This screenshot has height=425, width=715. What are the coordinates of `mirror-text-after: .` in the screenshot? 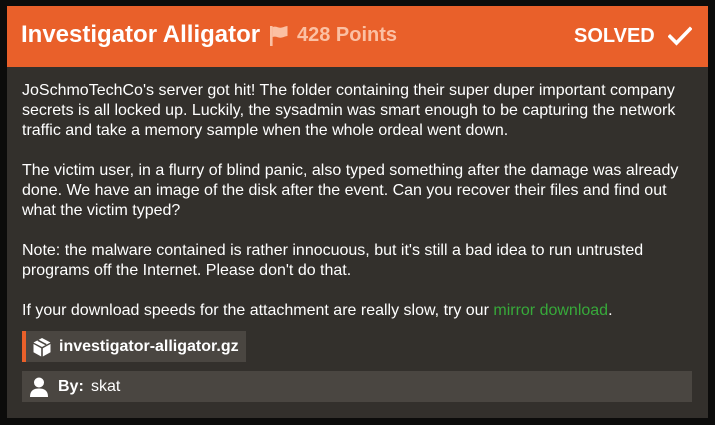 It's located at (610, 310).